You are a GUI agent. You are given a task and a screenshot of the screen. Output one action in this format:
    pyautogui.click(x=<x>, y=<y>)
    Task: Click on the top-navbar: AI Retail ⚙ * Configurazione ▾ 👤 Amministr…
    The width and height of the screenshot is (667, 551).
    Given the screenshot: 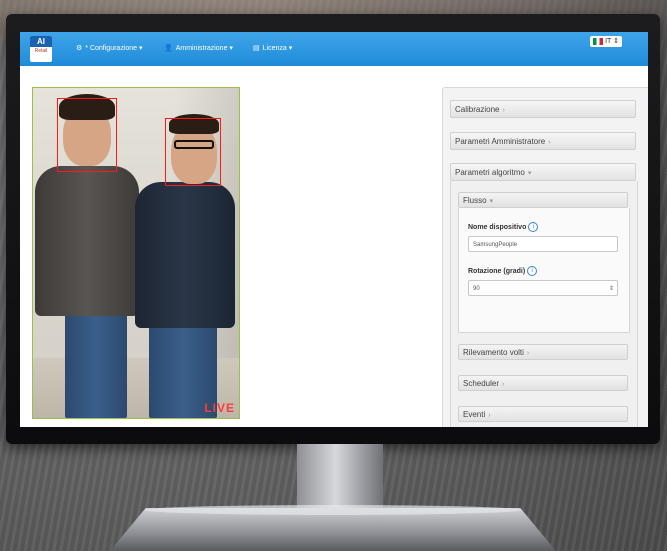 What is the action you would take?
    pyautogui.click(x=334, y=49)
    